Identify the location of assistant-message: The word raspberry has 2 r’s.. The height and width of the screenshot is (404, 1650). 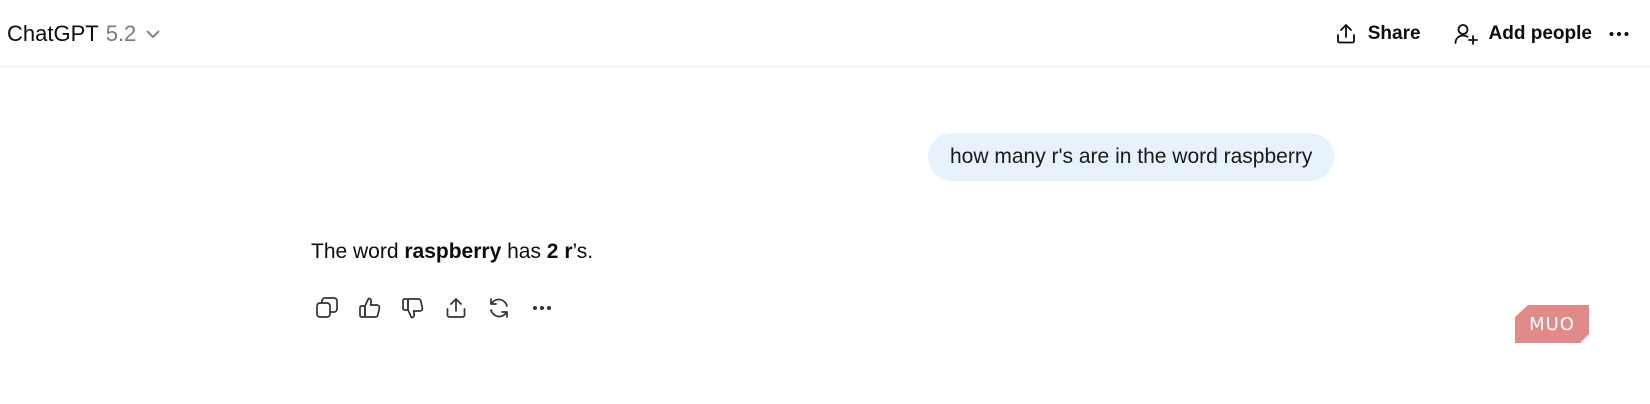
(452, 252).